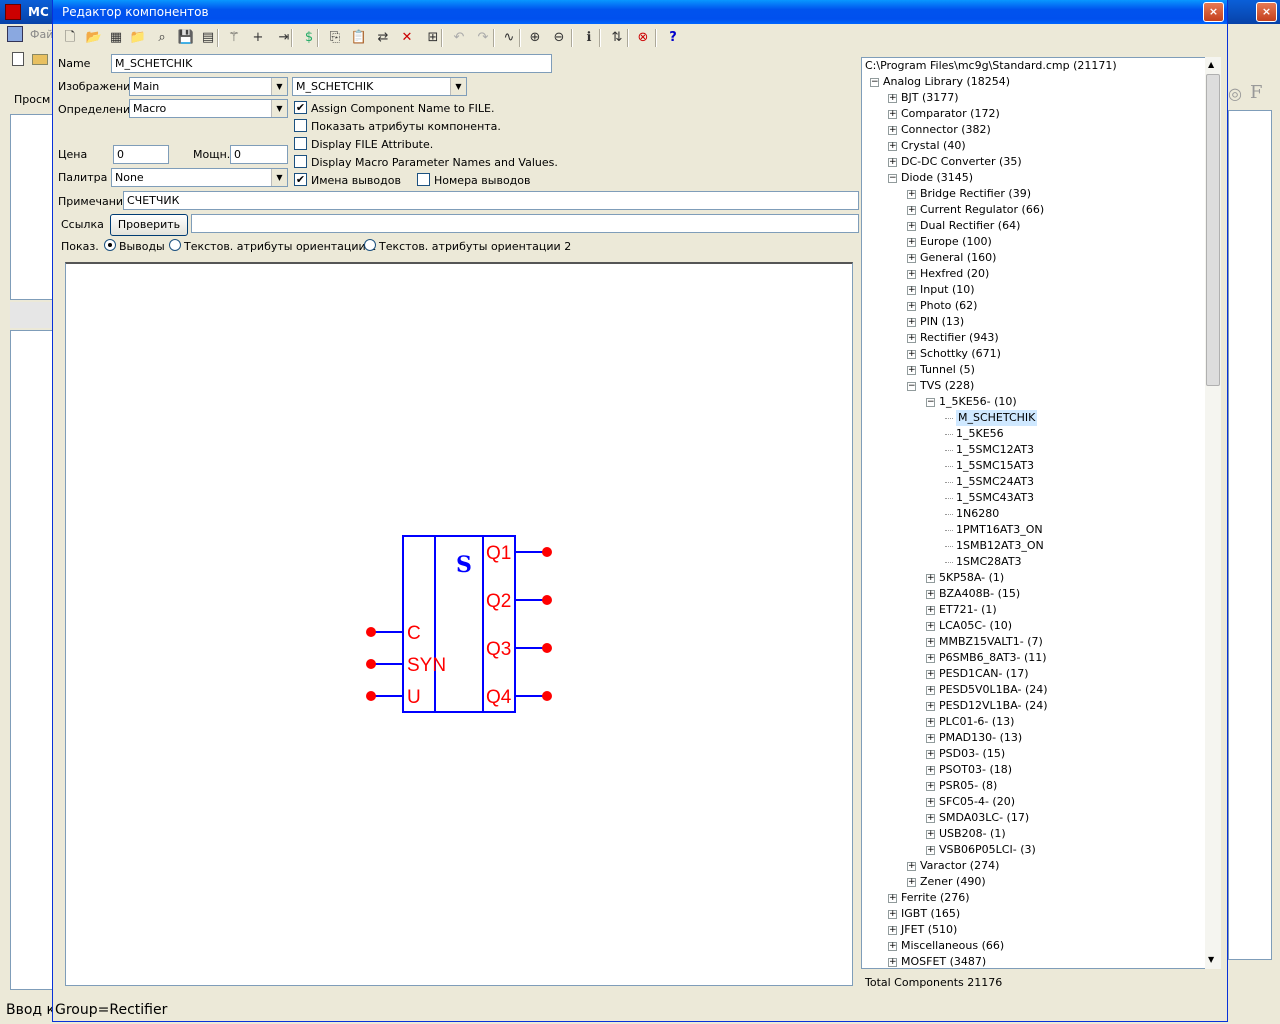 This screenshot has height=1024, width=1280. Describe the element at coordinates (958, 258) in the screenshot. I see `tree-item: General (160)` at that location.